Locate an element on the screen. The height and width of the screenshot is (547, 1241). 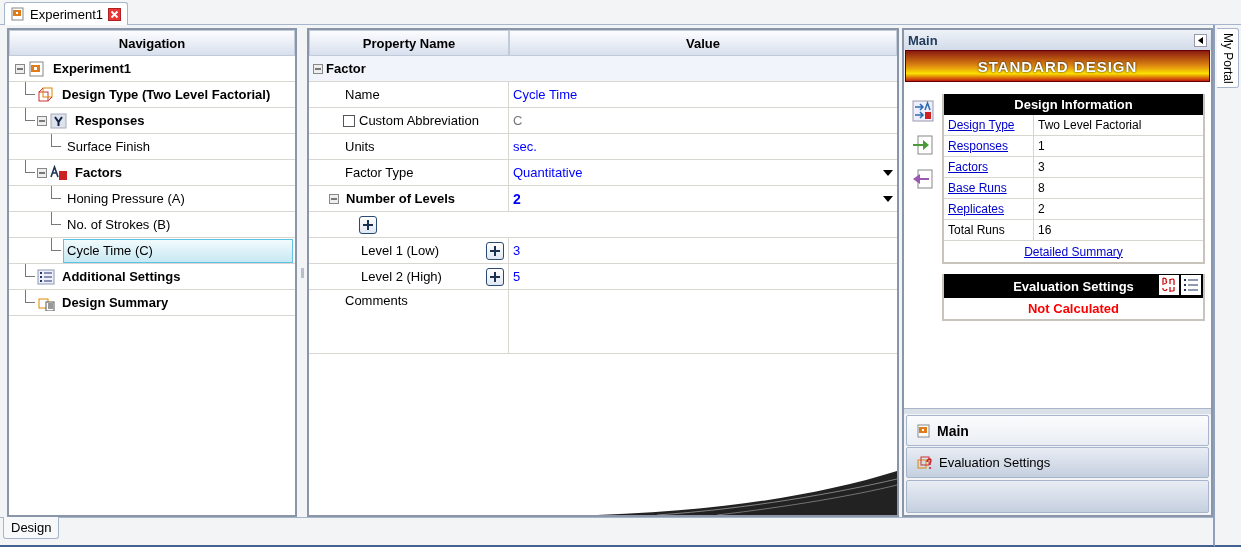
column-header: Value is located at coordinates (703, 43).